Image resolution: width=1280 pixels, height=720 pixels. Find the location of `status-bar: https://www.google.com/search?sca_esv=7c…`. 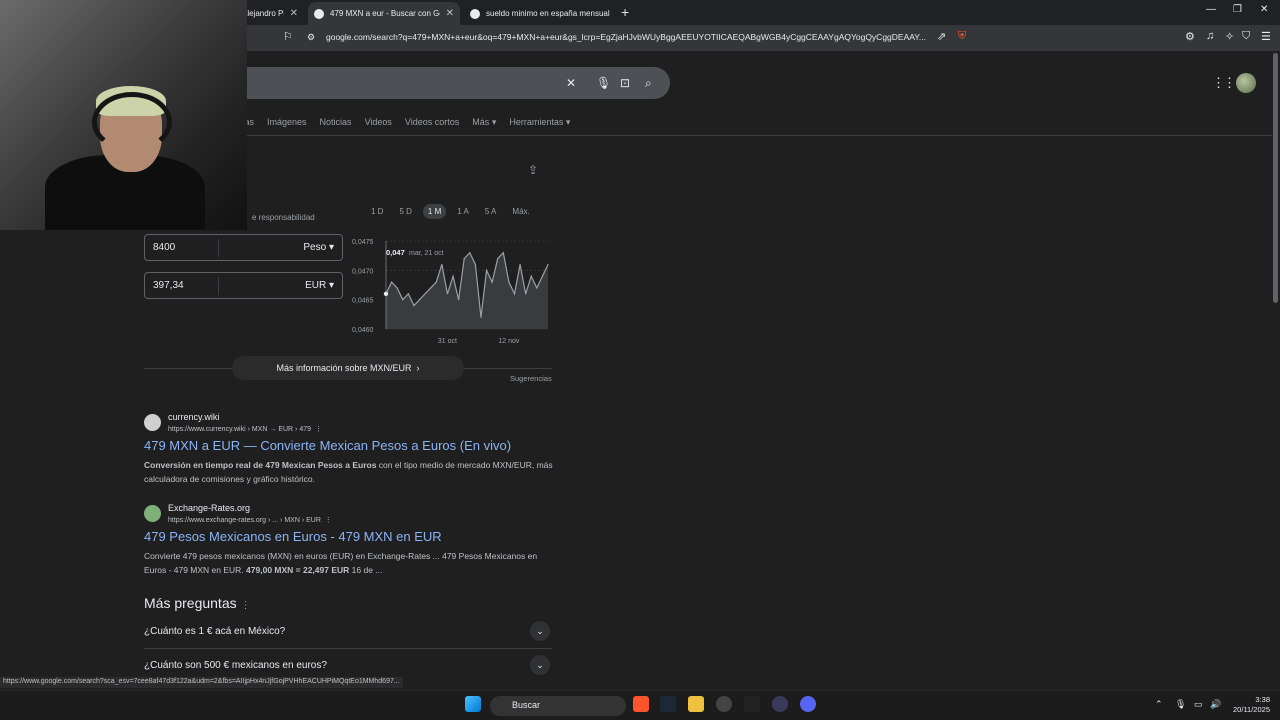

status-bar: https://www.google.com/search?sca_esv=7c… is located at coordinates (201, 682).